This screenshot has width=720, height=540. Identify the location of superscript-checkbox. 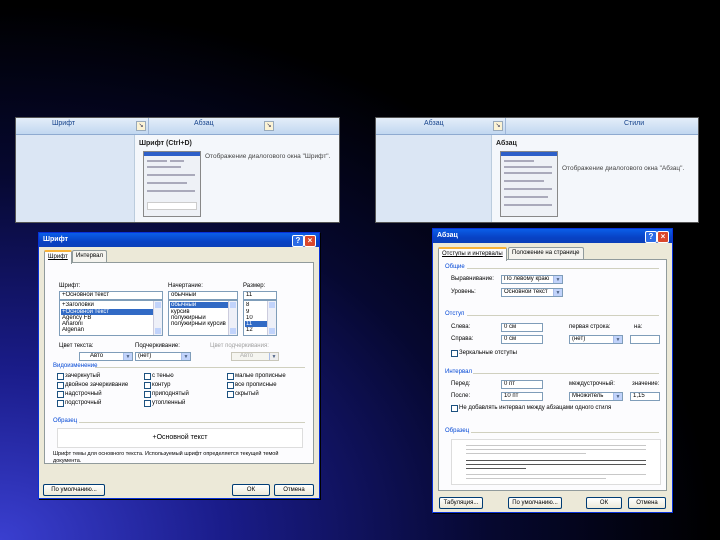
(60, 394).